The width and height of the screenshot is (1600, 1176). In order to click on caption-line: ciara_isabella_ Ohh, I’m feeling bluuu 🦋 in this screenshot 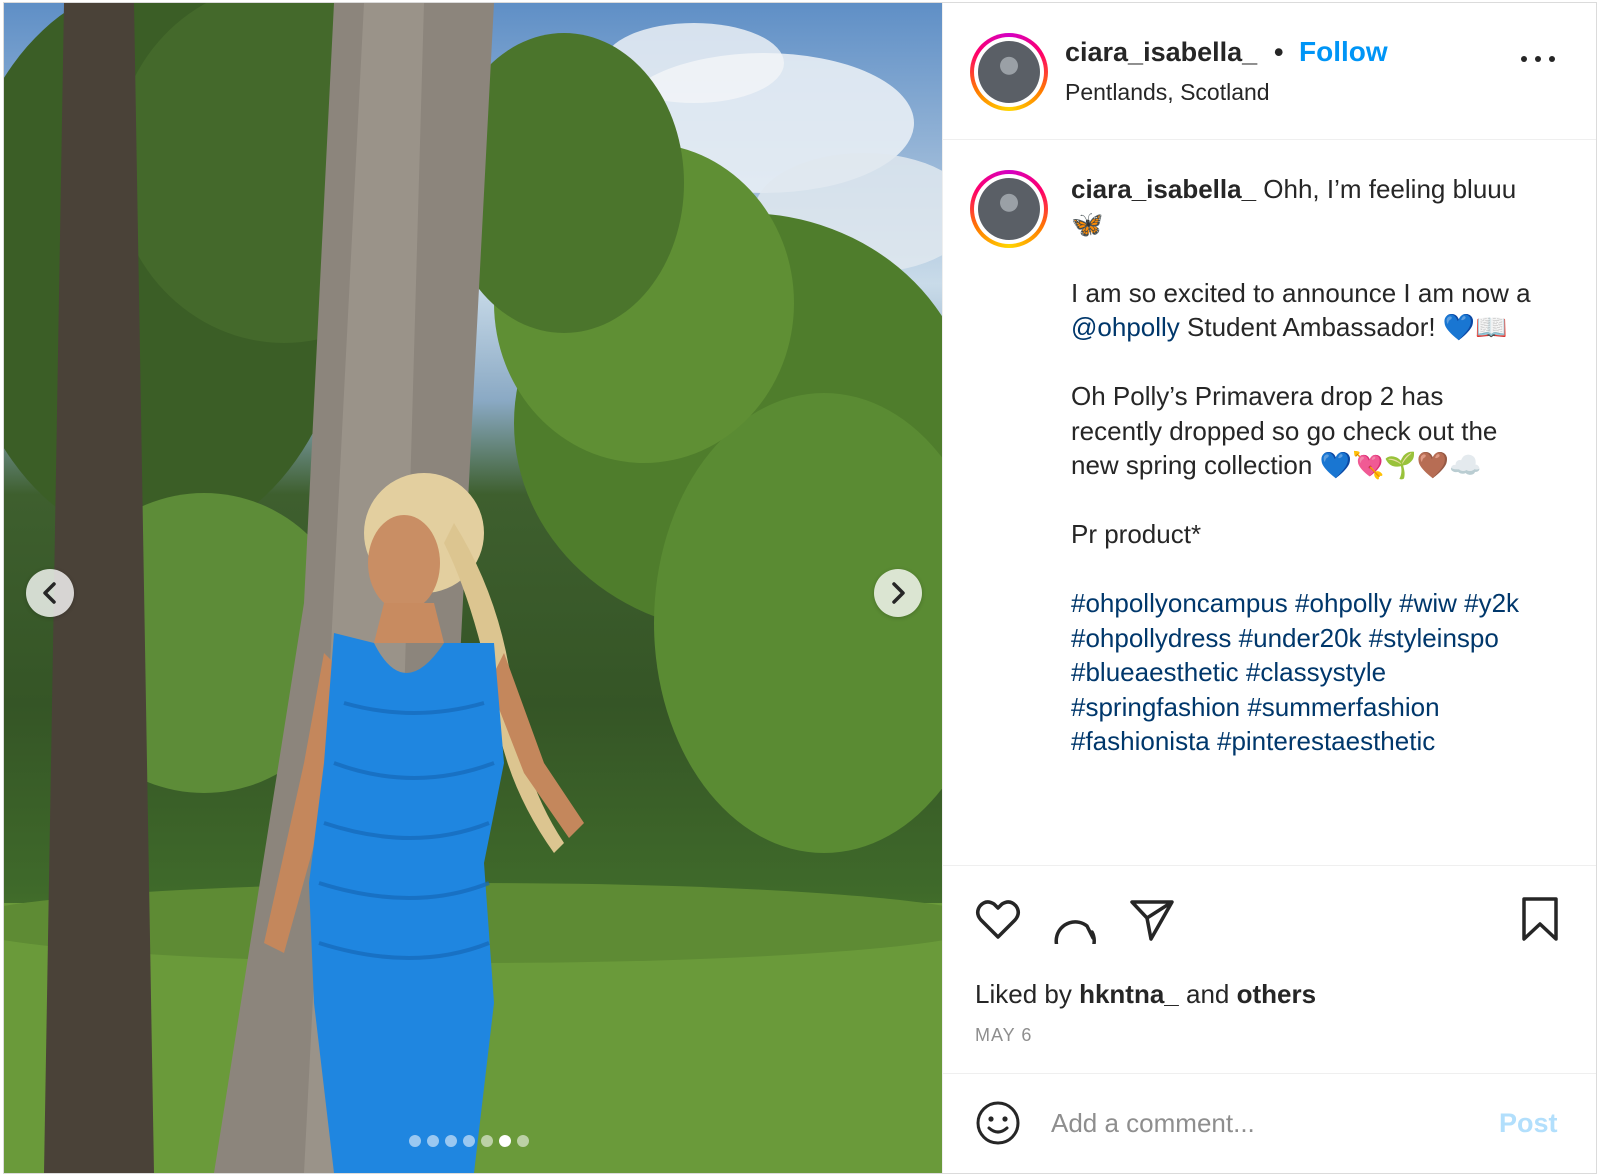, I will do `click(1306, 206)`.